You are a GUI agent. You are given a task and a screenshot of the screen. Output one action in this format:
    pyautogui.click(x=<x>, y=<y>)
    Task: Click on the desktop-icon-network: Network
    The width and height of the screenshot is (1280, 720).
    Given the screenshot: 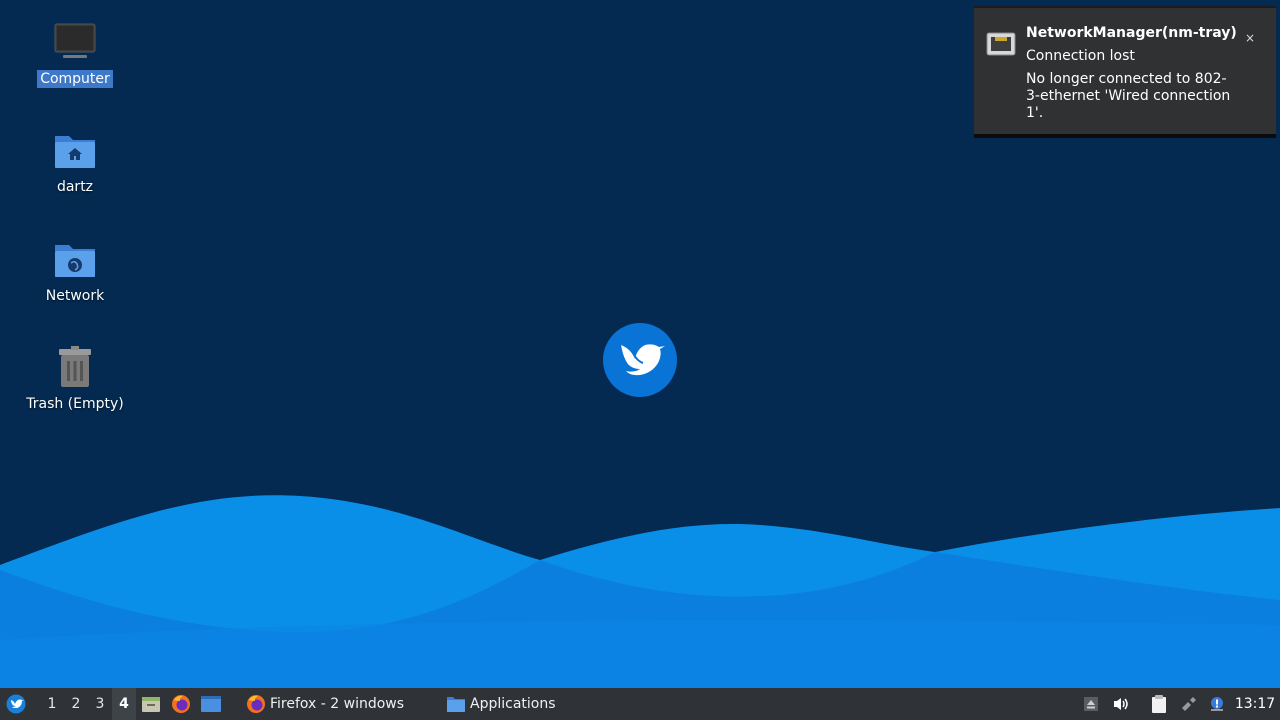 What is the action you would take?
    pyautogui.click(x=75, y=270)
    